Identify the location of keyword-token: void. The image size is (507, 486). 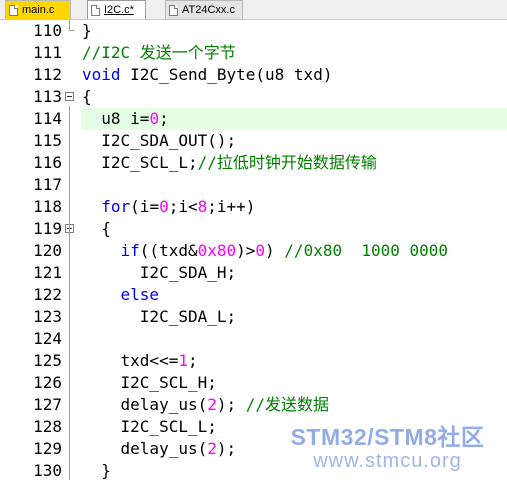
(101, 74).